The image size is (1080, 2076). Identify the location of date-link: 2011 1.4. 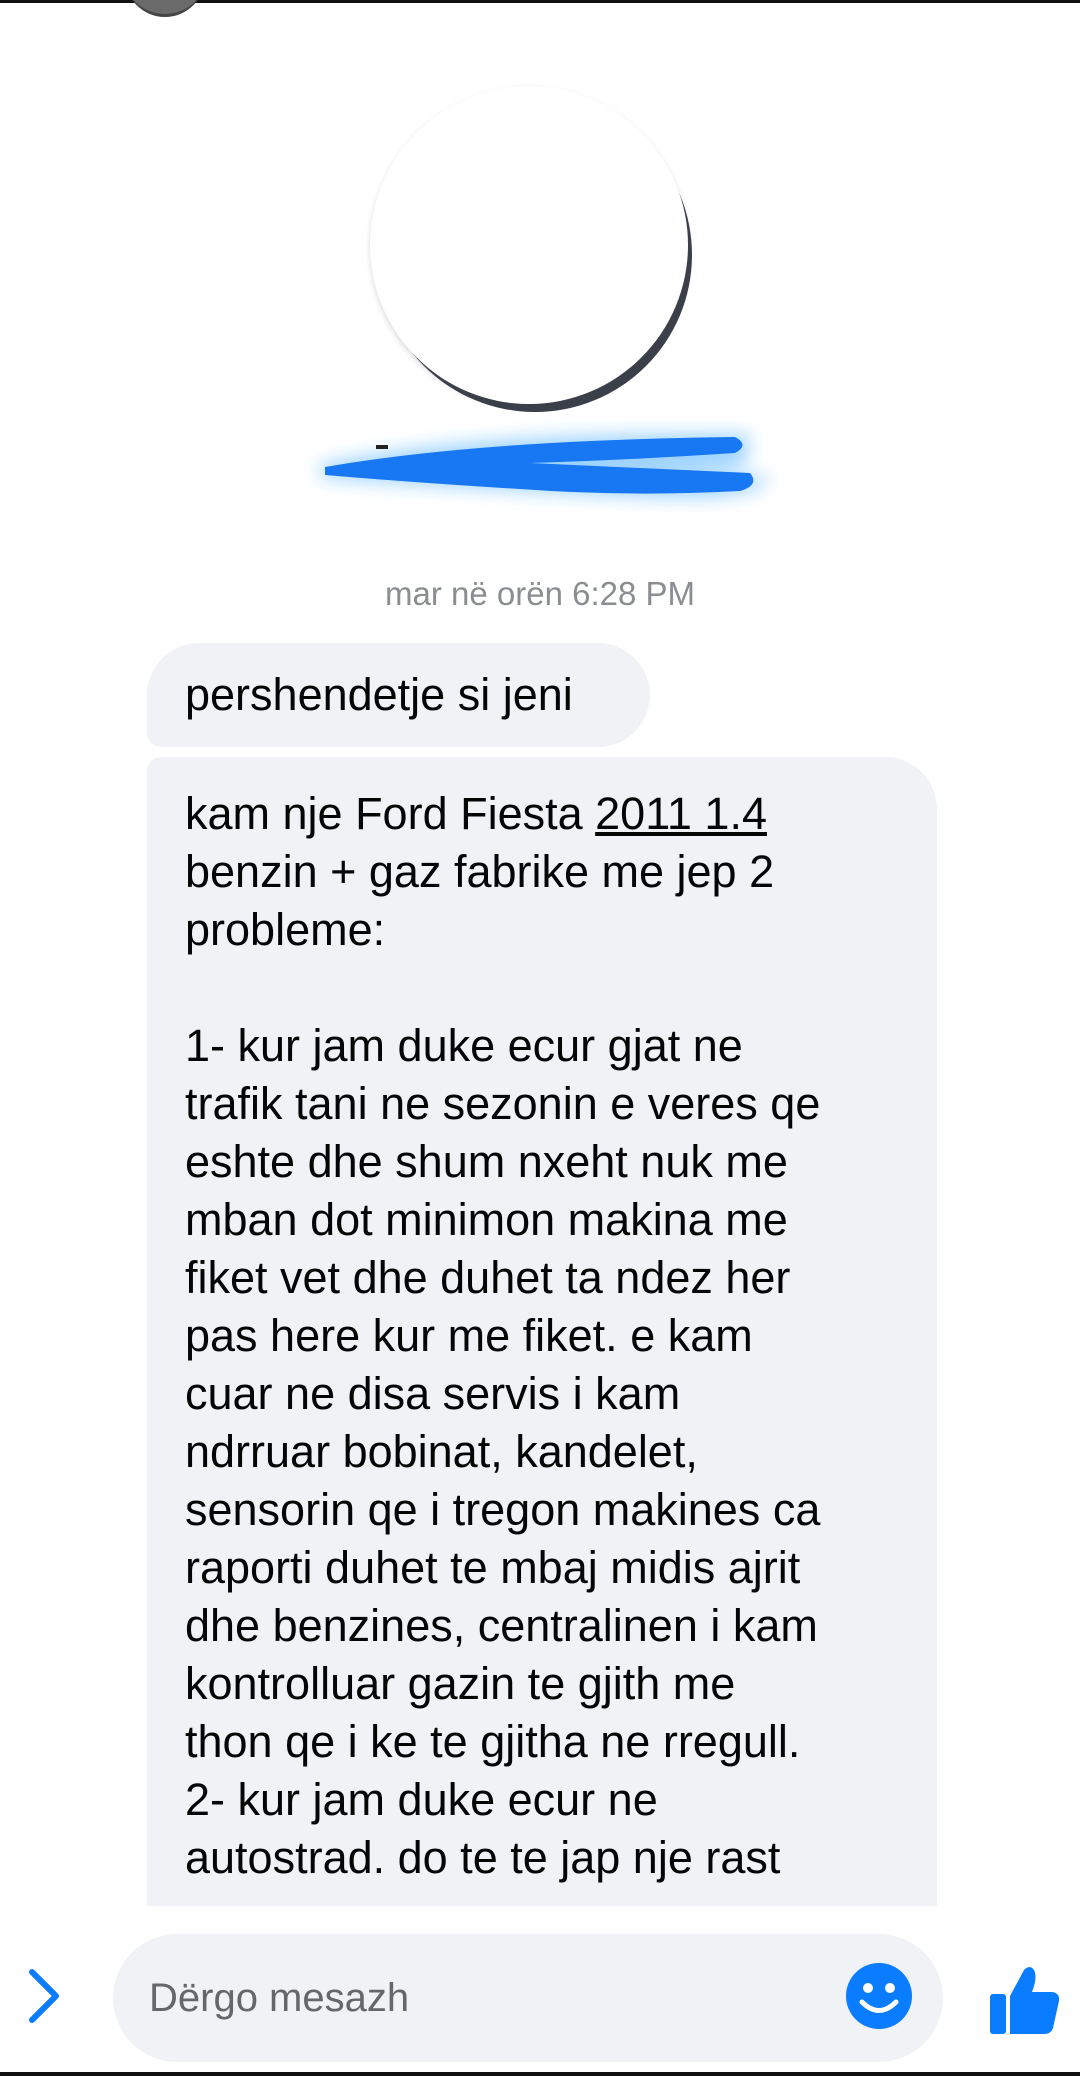
(681, 813).